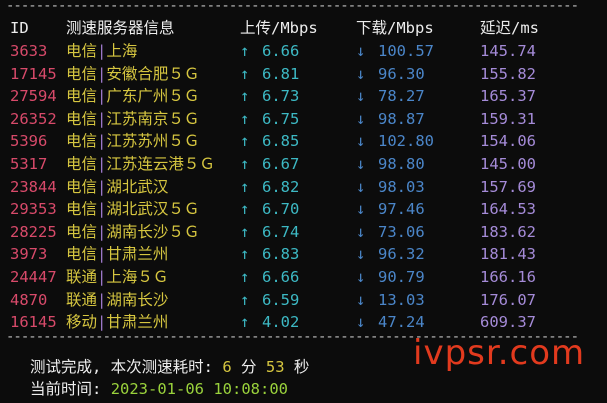 Image resolution: width=607 pixels, height=403 pixels. Describe the element at coordinates (303, 96) in the screenshot. I see `table-row: 27594 电信|广东广州５Ｇ ↑ 6.73 ↓ 78.27 165.37` at that location.